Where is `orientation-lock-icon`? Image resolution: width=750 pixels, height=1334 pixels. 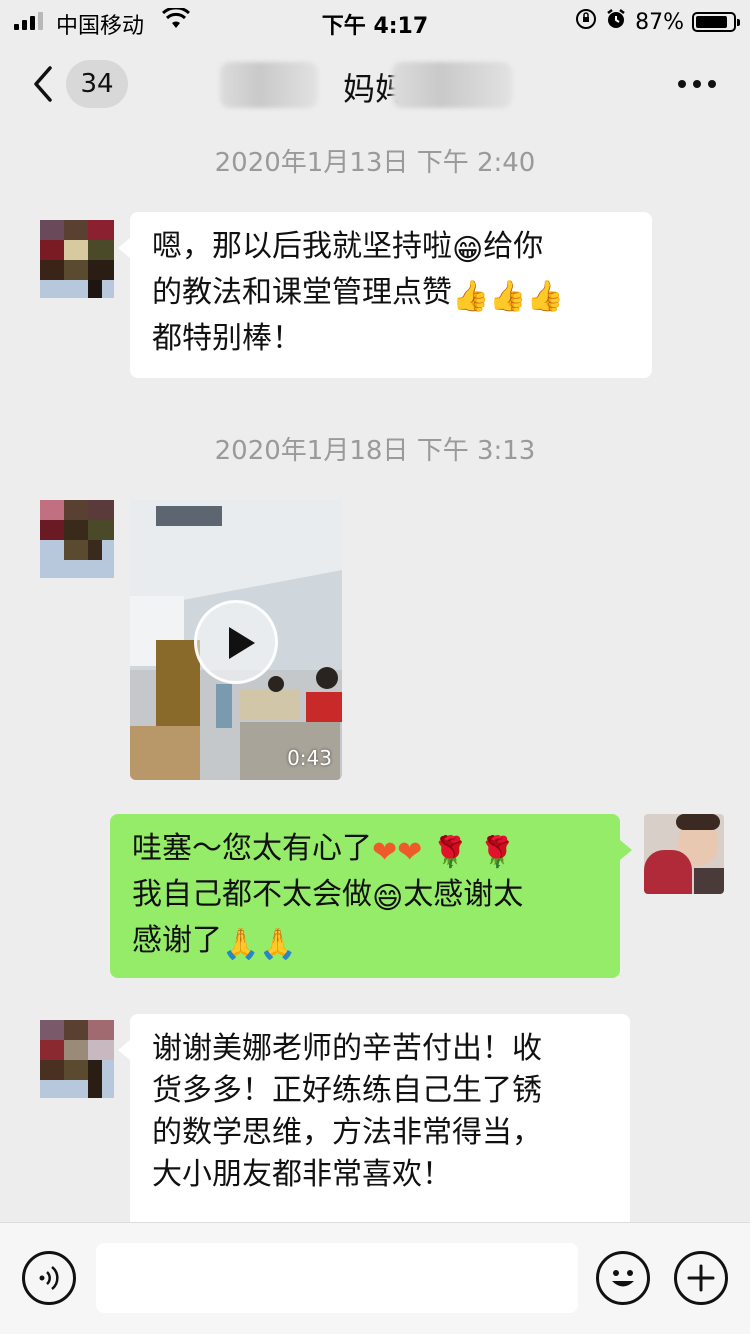
orientation-lock-icon is located at coordinates (586, 22).